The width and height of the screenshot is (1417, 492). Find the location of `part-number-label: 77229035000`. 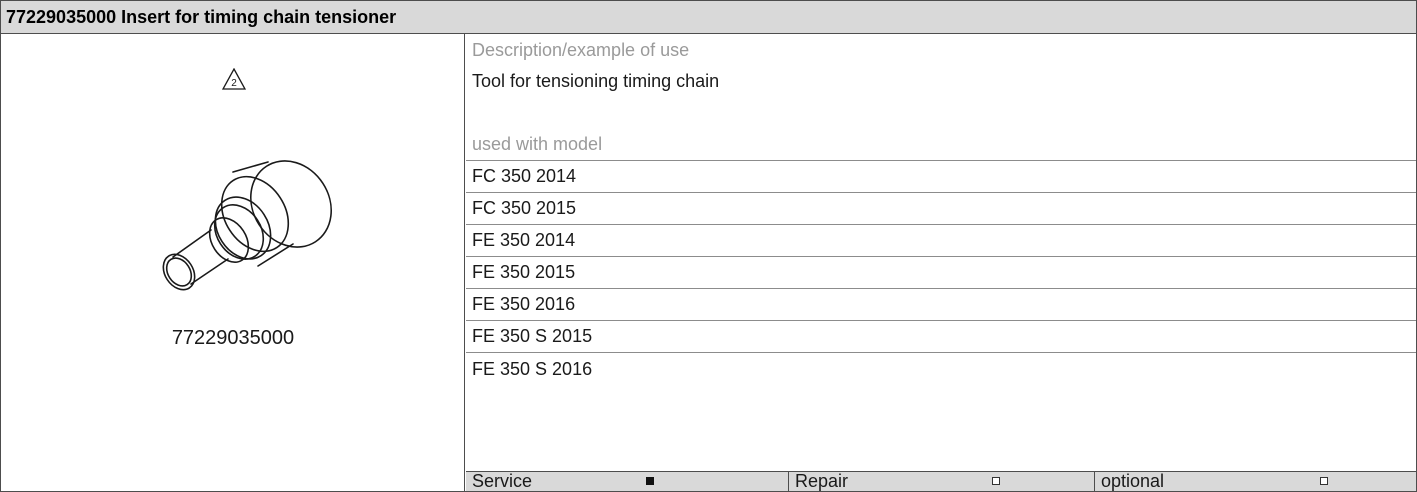

part-number-label: 77229035000 is located at coordinates (233, 338).